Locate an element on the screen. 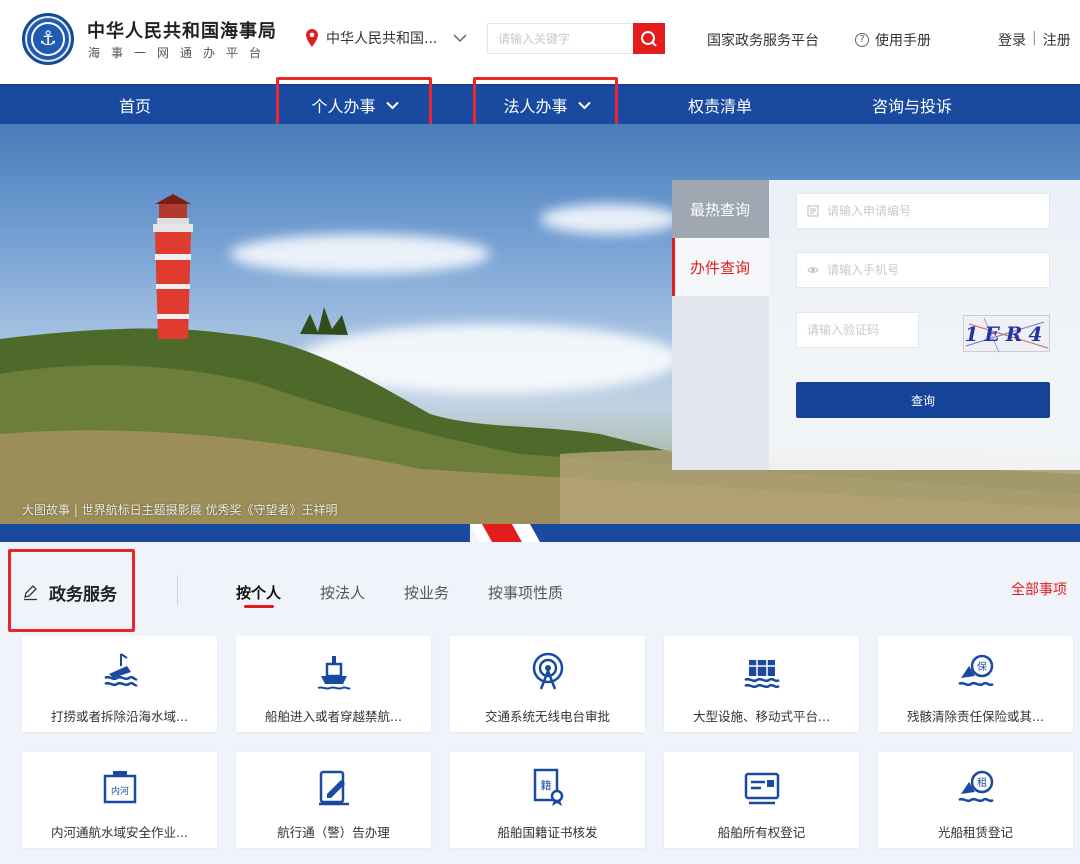 The height and width of the screenshot is (864, 1080). search-icon is located at coordinates (649, 38).